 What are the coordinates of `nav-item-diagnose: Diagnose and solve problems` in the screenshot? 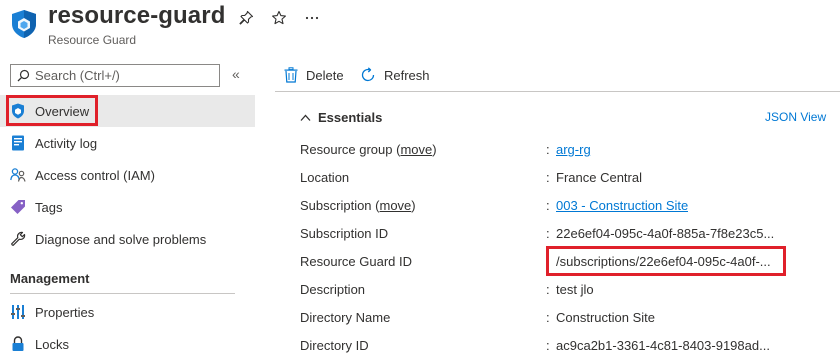 It's located at (127, 239).